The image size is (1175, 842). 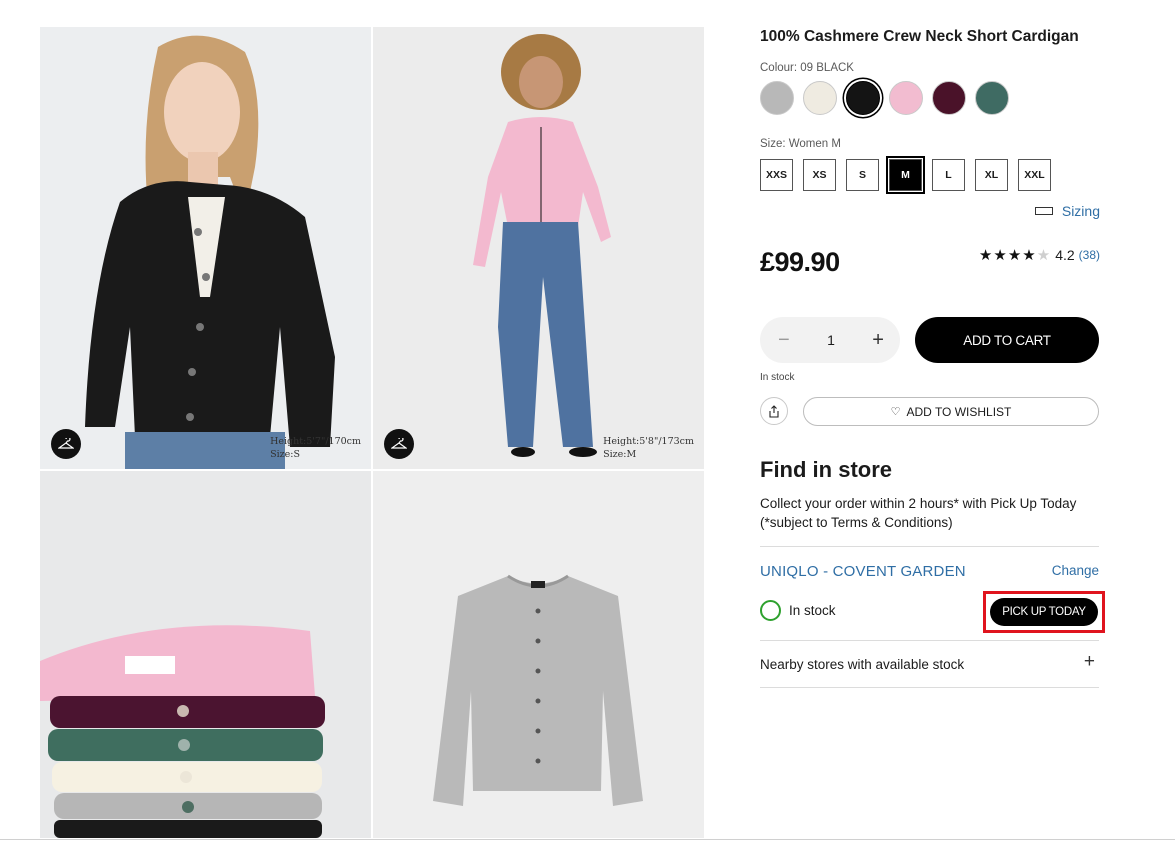 What do you see at coordinates (863, 571) in the screenshot?
I see `store-name: UNIQLO - COVENT GARDEN` at bounding box center [863, 571].